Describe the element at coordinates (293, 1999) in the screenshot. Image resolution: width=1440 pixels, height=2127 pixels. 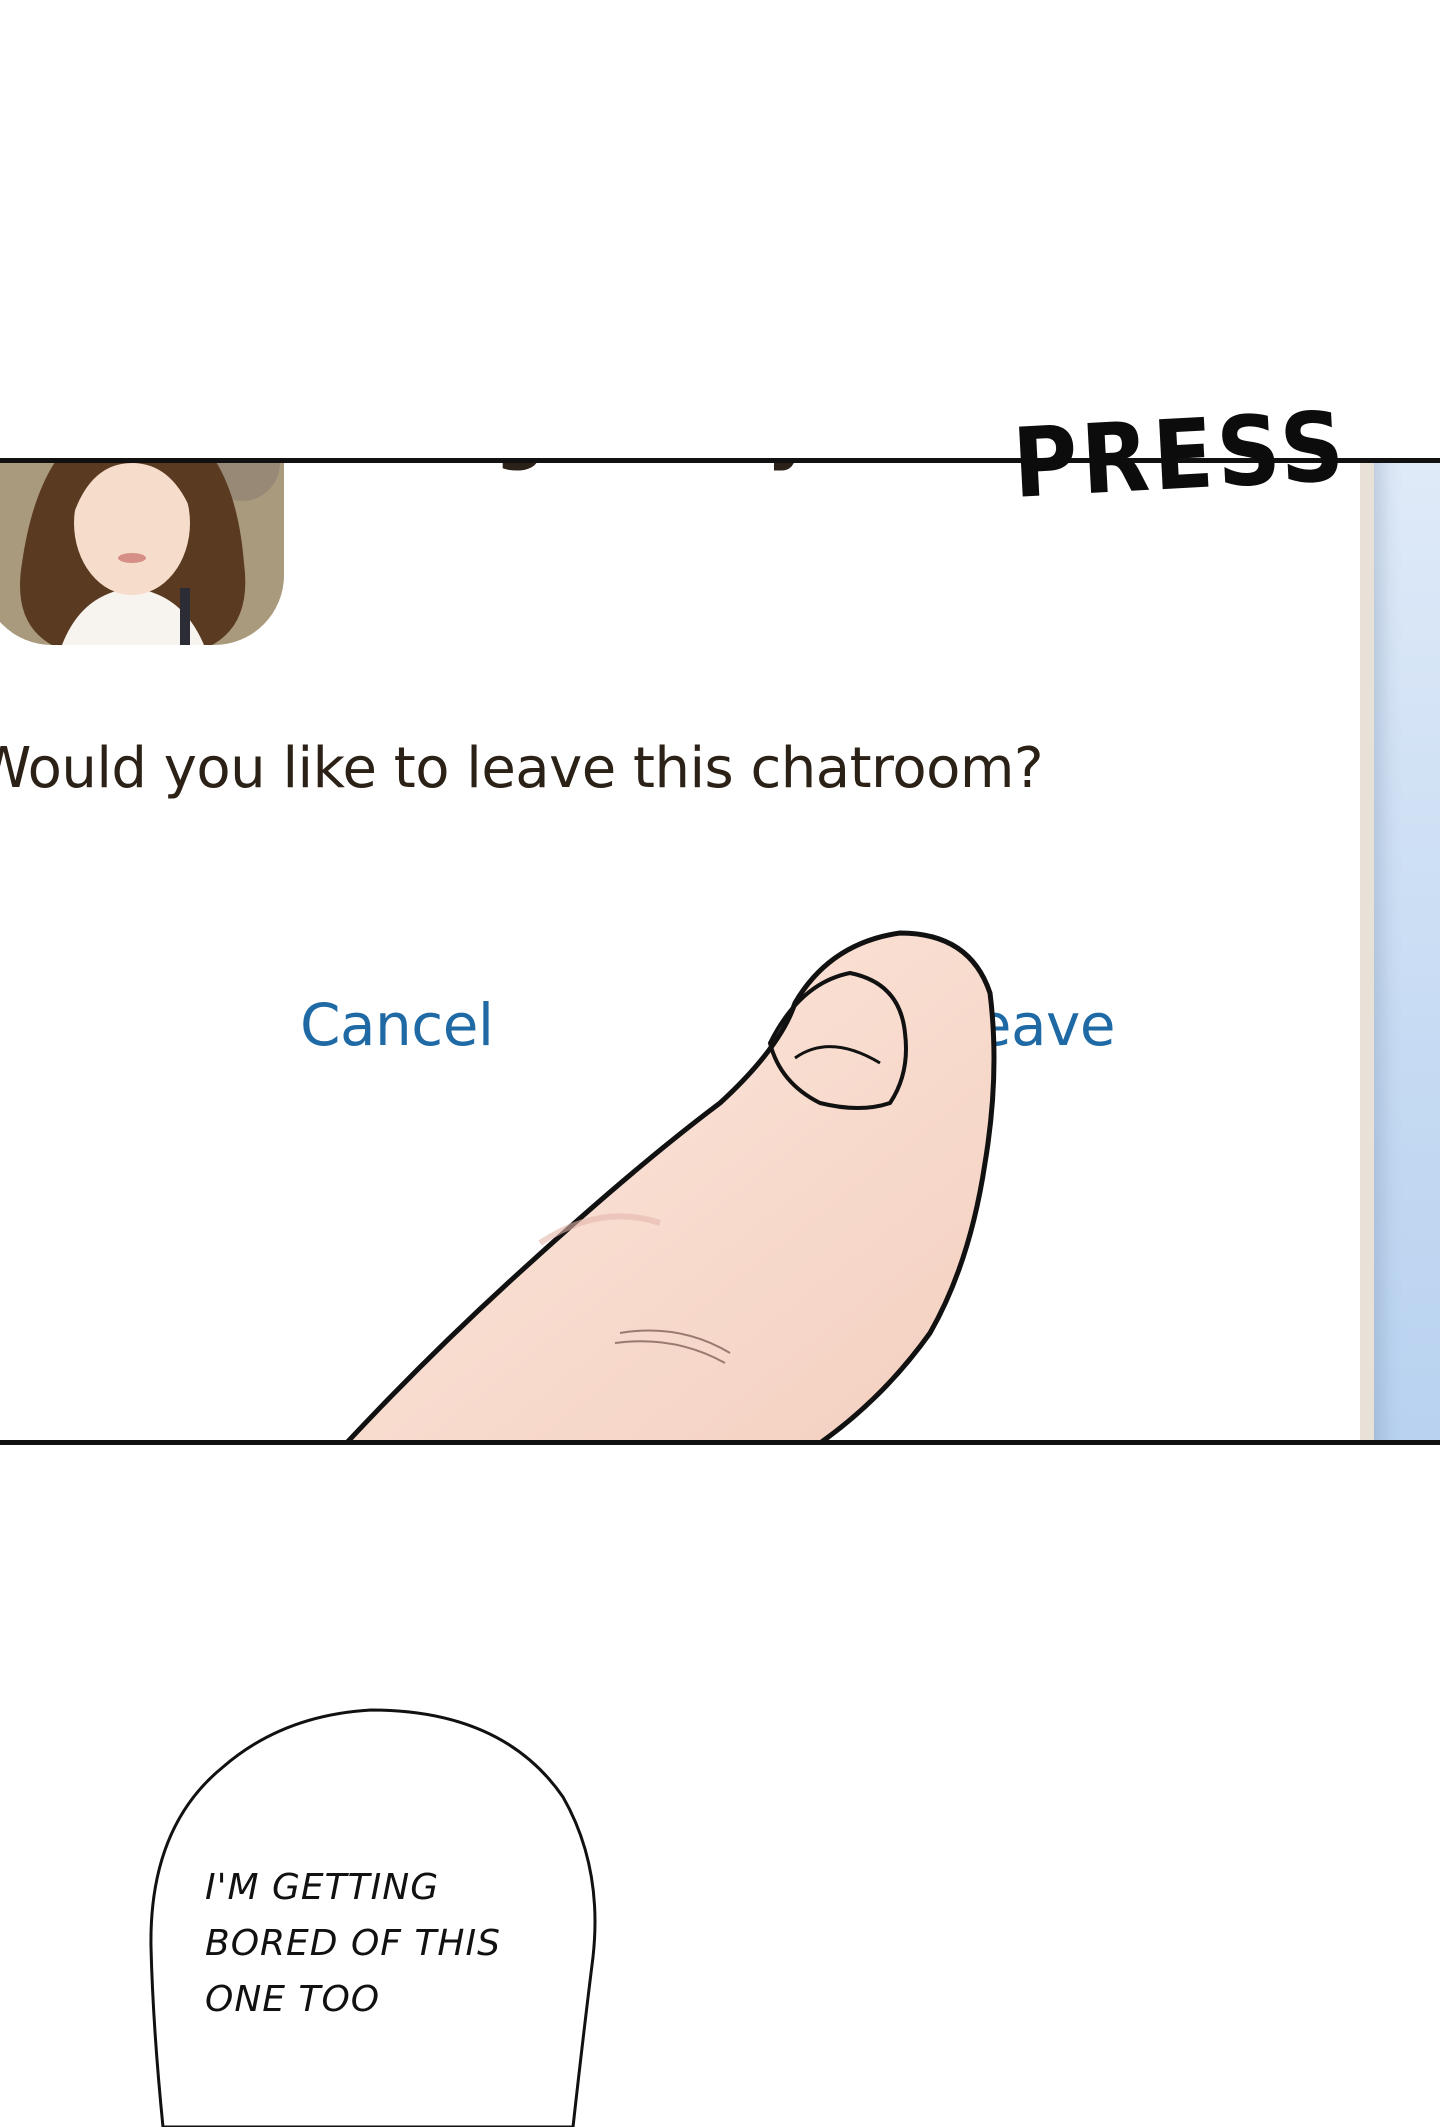
I see `bubble-line: ONE TOO` at that location.